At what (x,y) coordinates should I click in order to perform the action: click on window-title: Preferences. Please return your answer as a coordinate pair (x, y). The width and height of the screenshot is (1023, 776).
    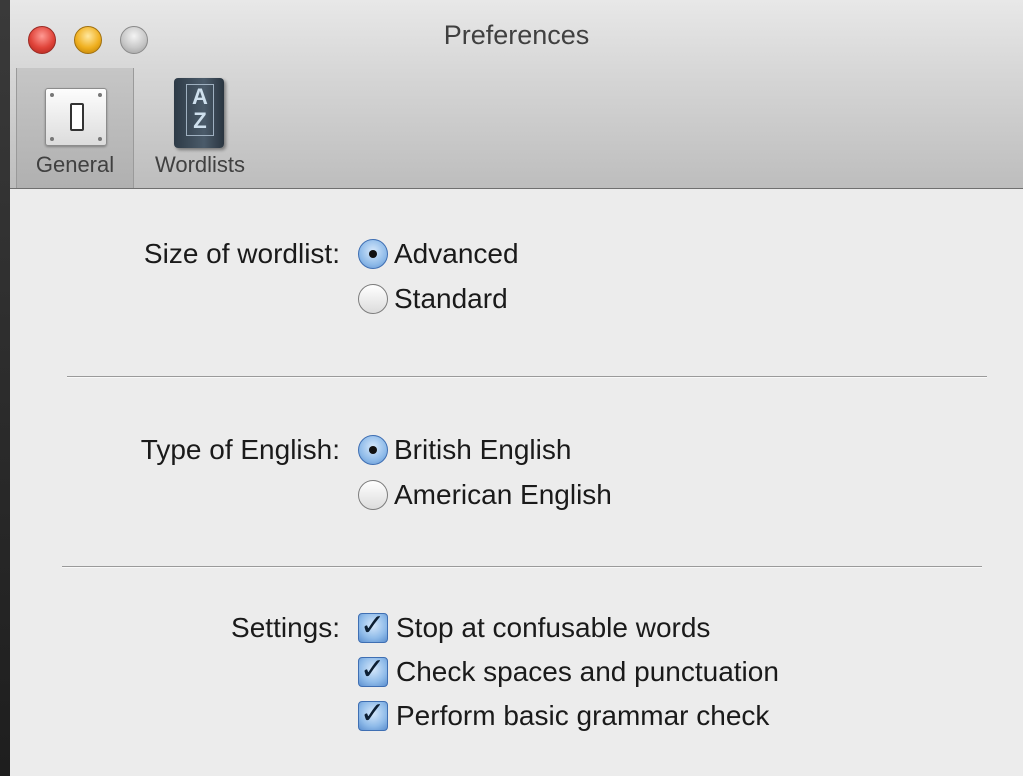
    Looking at the image, I should click on (516, 35).